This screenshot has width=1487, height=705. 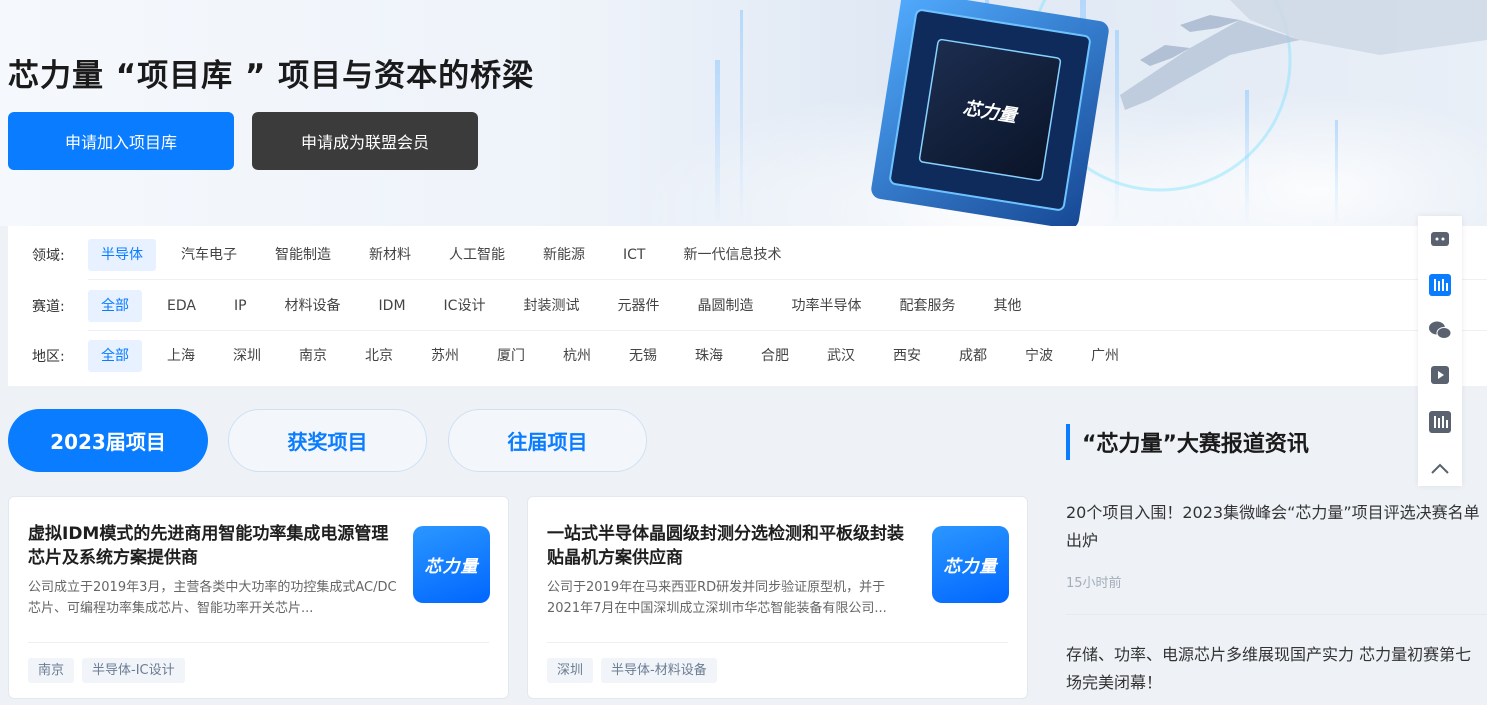 What do you see at coordinates (564, 255) in the screenshot?
I see `filter-option: 新能源` at bounding box center [564, 255].